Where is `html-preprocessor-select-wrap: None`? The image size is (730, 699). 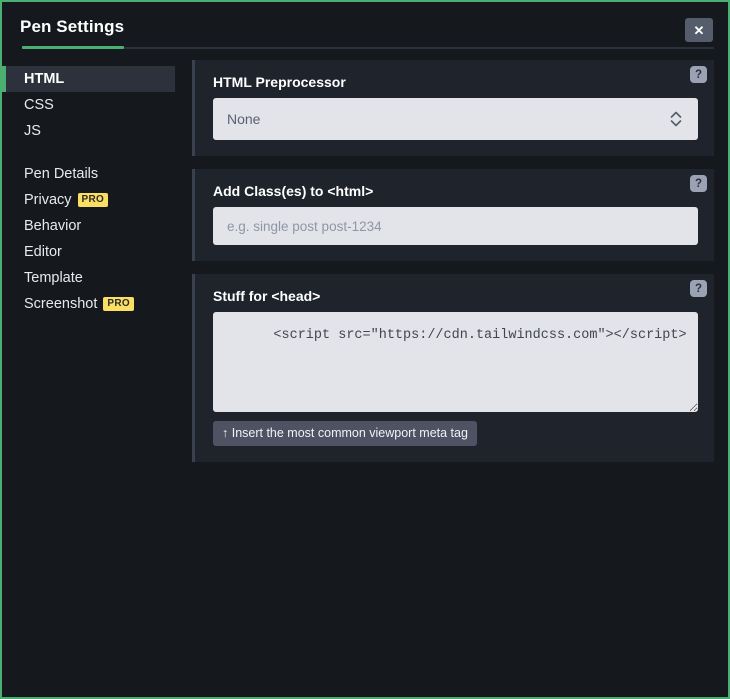 html-preprocessor-select-wrap: None is located at coordinates (455, 119).